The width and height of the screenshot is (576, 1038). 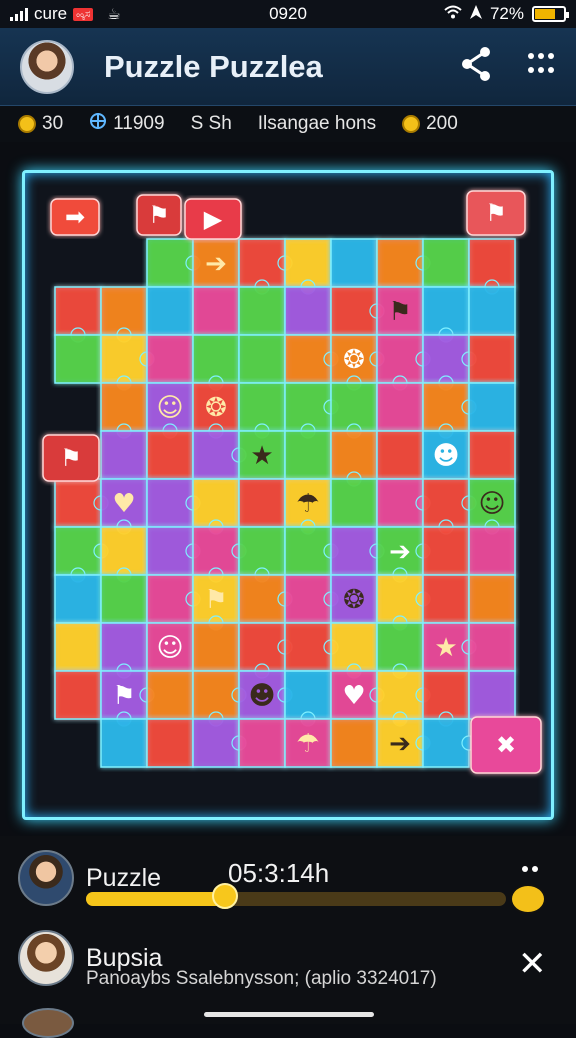 What do you see at coordinates (476, 66) in the screenshot?
I see `share-icon` at bounding box center [476, 66].